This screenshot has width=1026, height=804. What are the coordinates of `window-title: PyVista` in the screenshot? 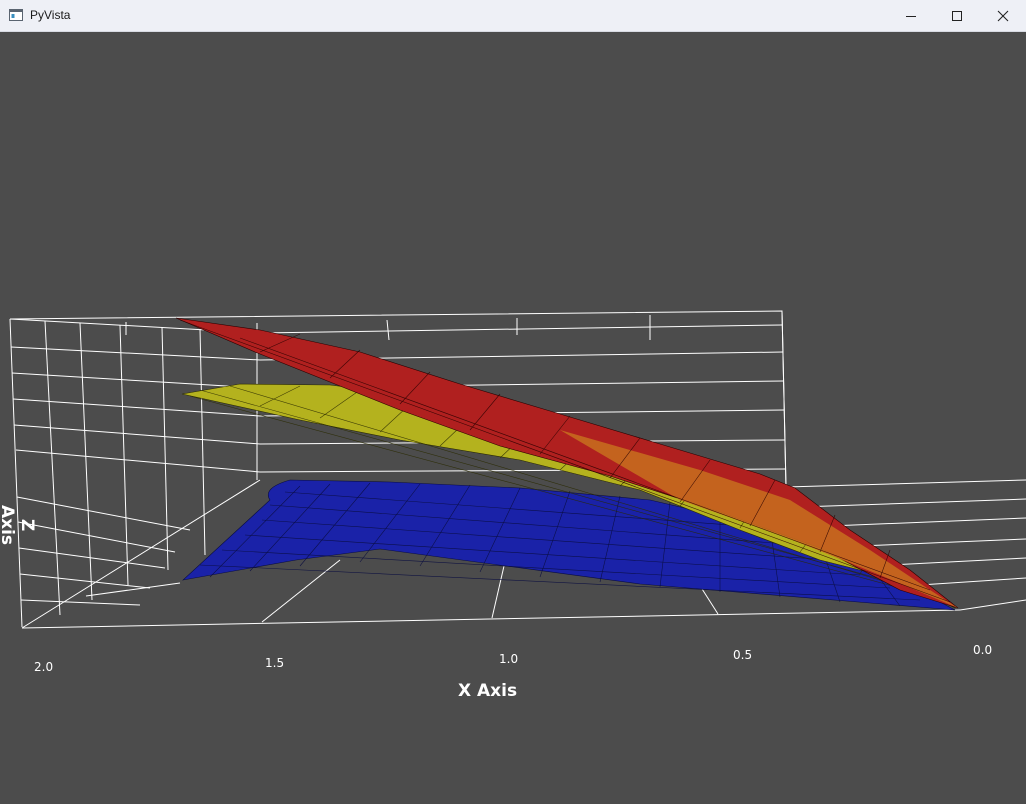 It's located at (50, 15).